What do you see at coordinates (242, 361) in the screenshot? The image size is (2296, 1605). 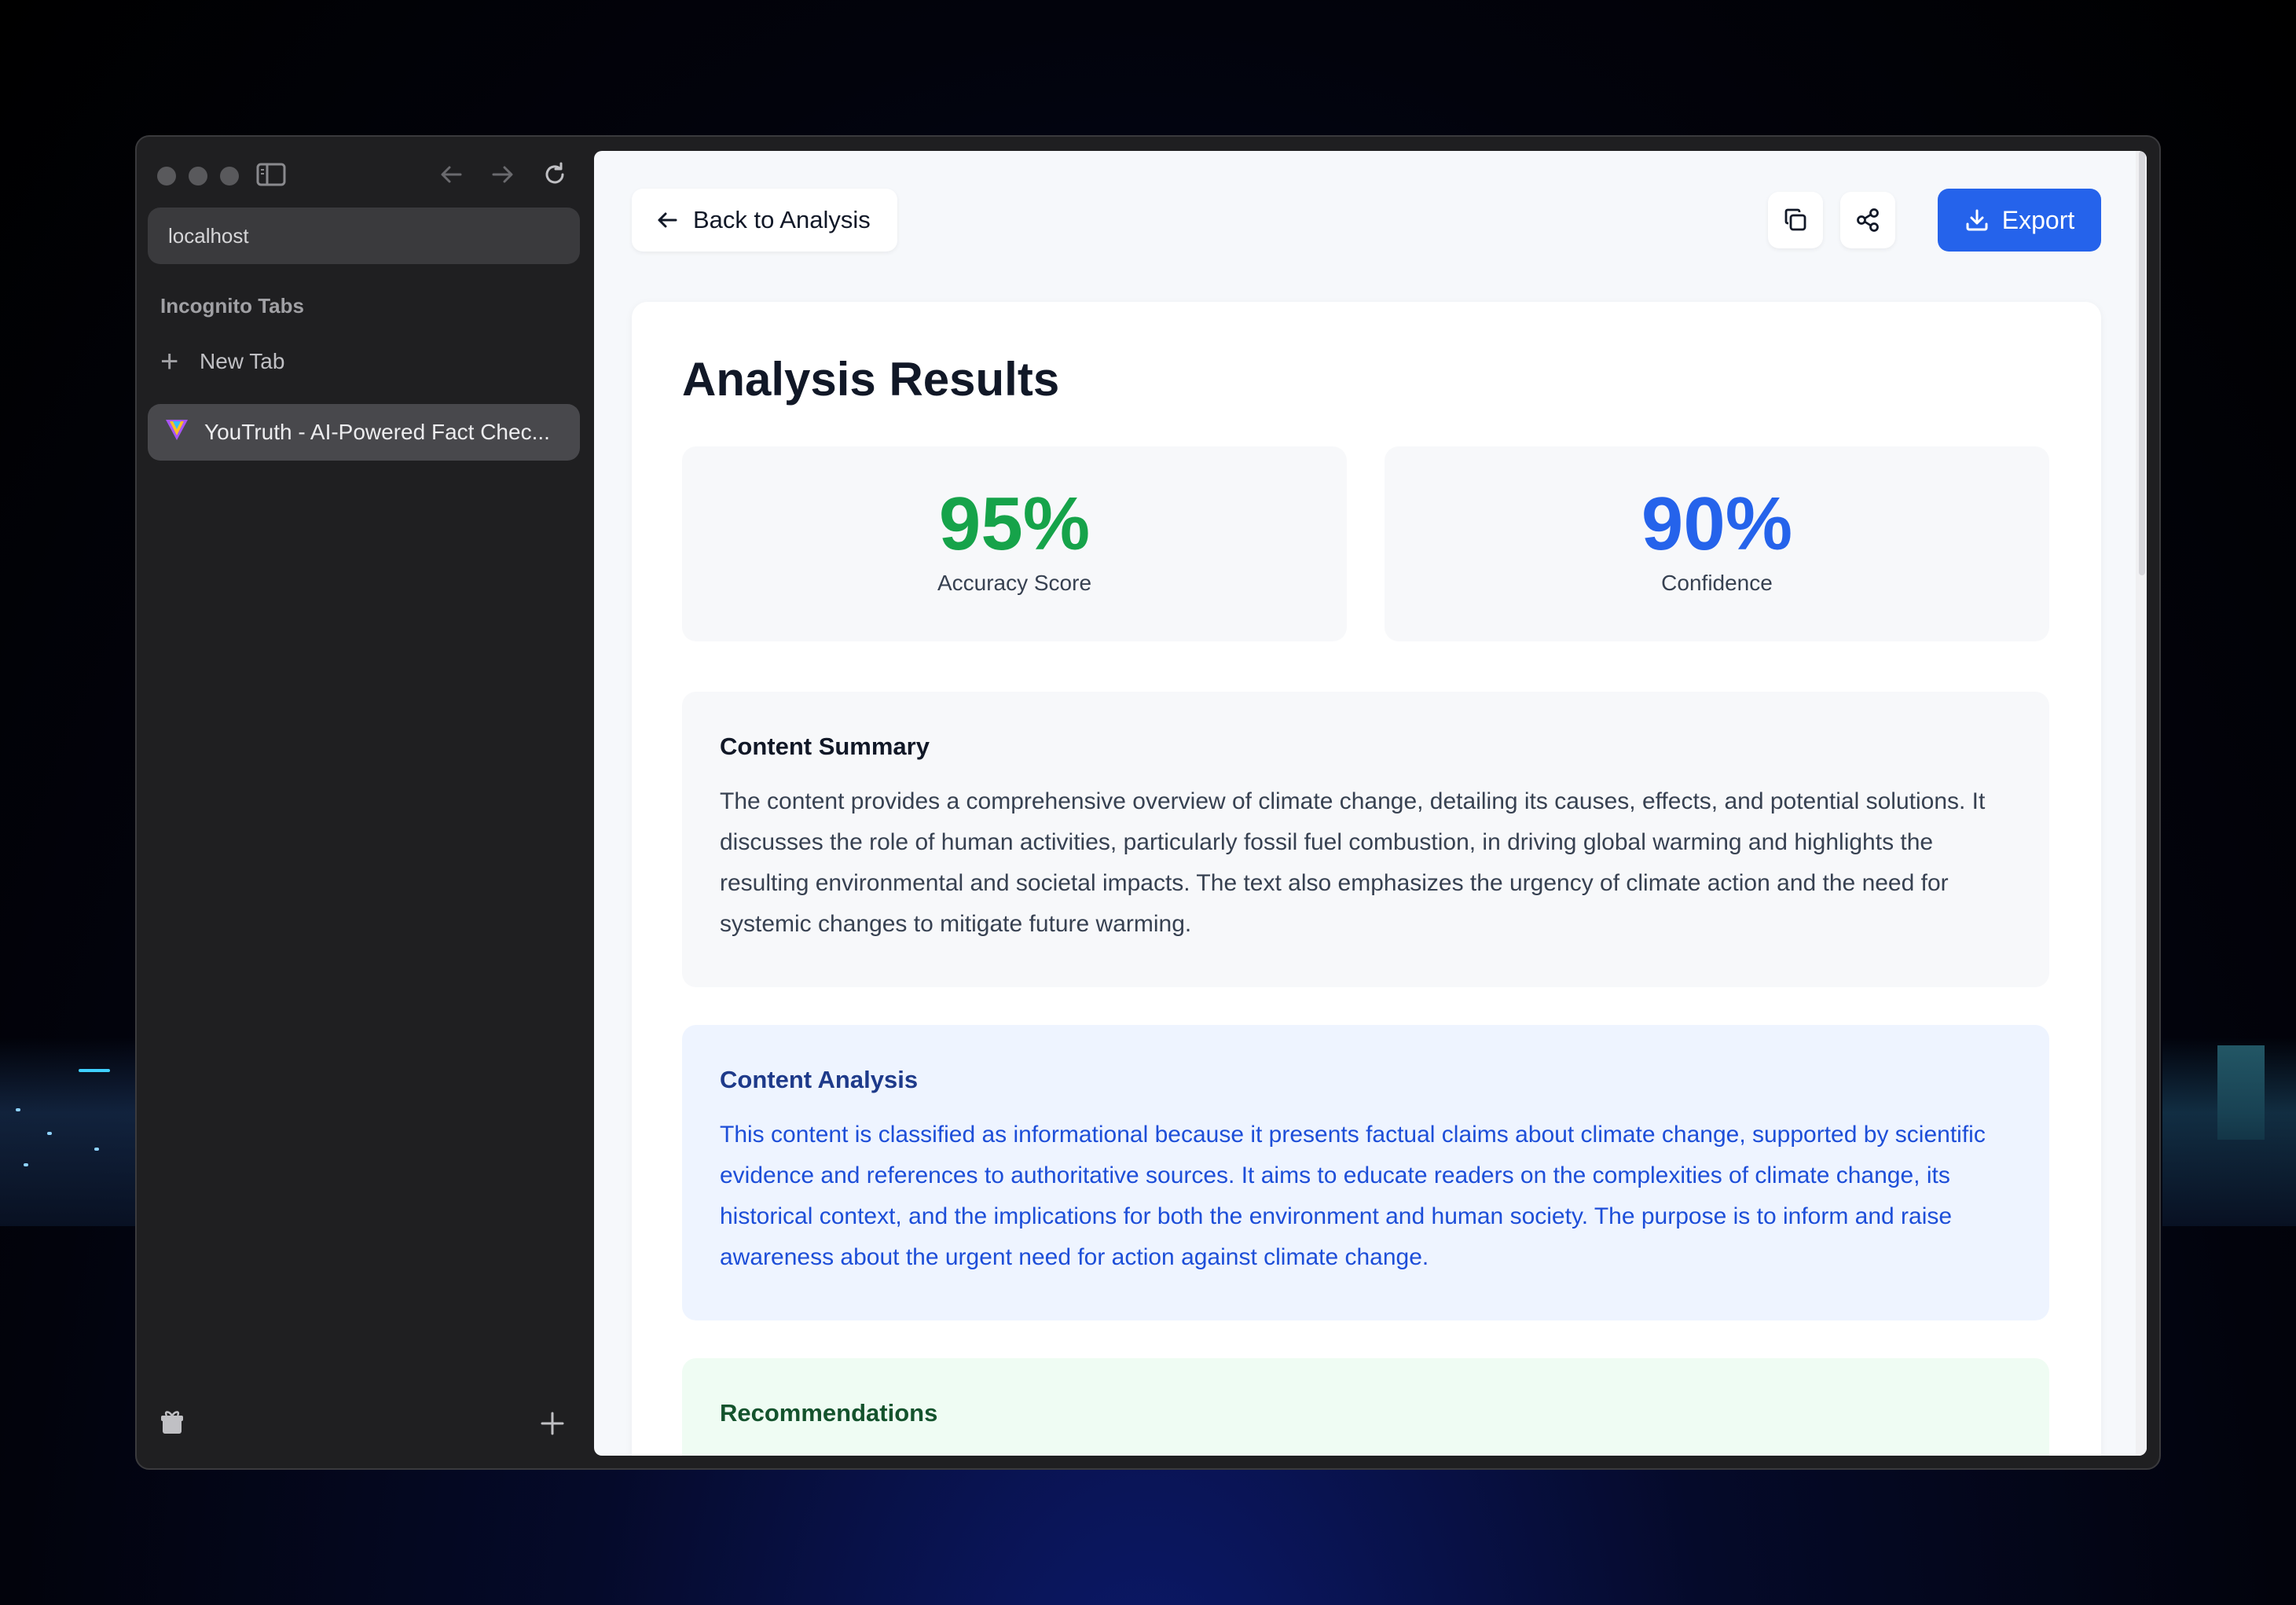 I see `new-tab-label: New Tab` at bounding box center [242, 361].